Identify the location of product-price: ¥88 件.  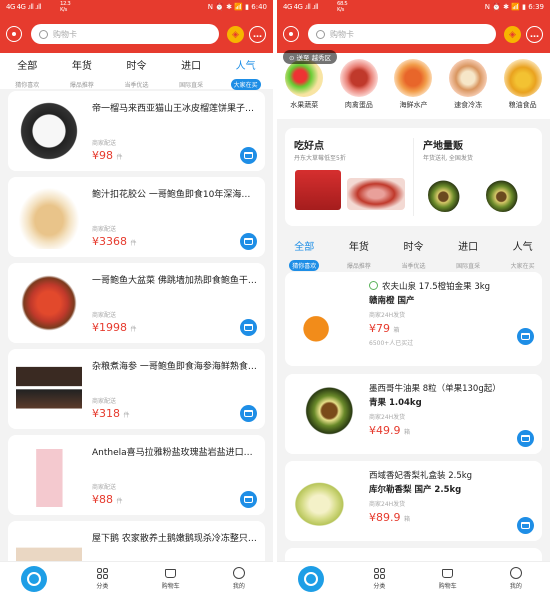
(107, 499).